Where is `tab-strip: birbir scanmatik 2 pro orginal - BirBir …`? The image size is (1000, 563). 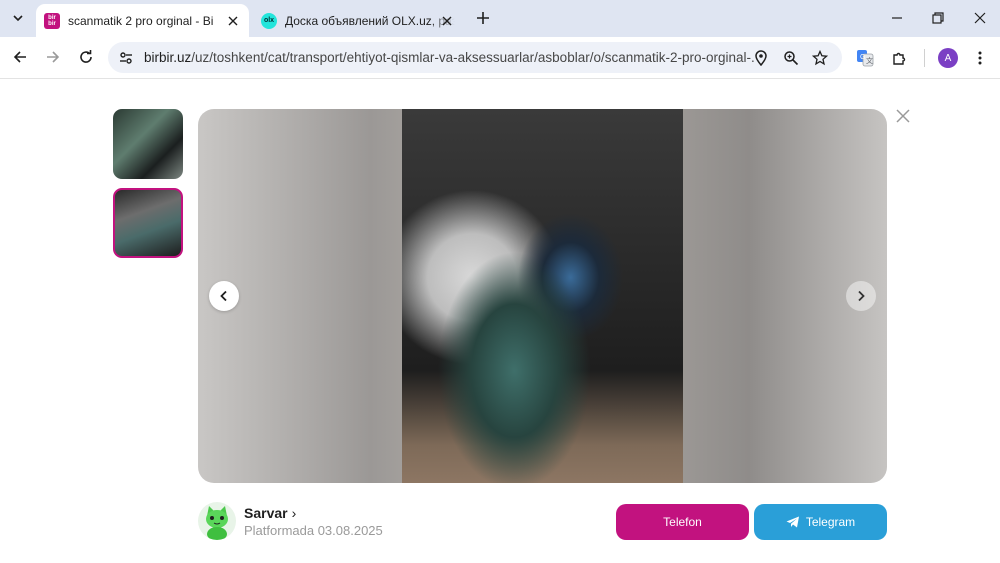 tab-strip: birbir scanmatik 2 pro orginal - BirBir … is located at coordinates (500, 18).